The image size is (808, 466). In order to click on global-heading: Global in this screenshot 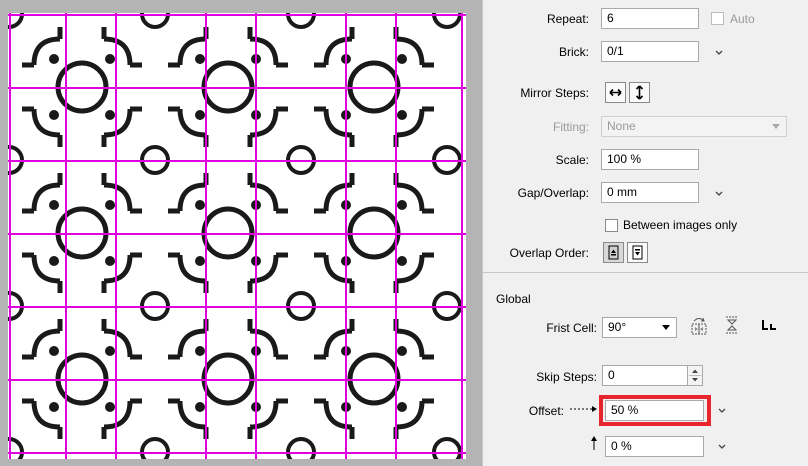, I will do `click(513, 299)`.